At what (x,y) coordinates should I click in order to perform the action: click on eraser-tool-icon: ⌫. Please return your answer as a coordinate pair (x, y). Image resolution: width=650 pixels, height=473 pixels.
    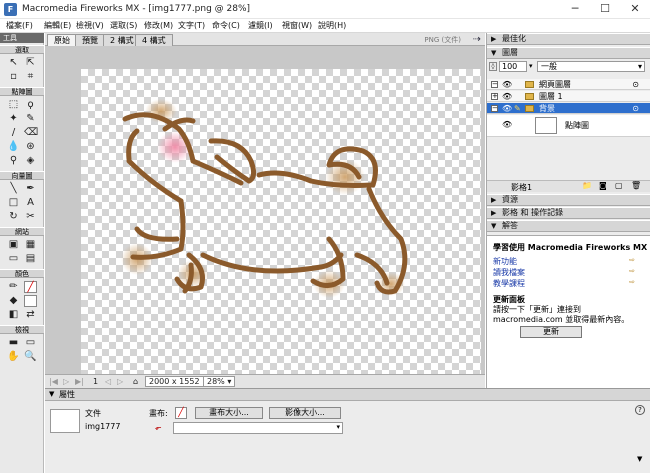
    Looking at the image, I should click on (31, 133).